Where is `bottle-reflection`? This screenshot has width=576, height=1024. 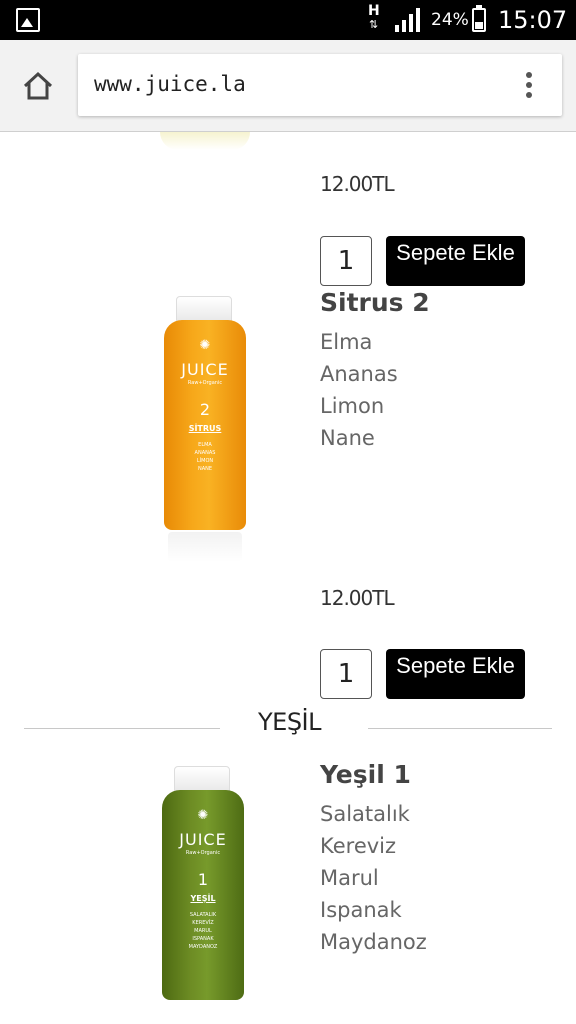 bottle-reflection is located at coordinates (205, 547).